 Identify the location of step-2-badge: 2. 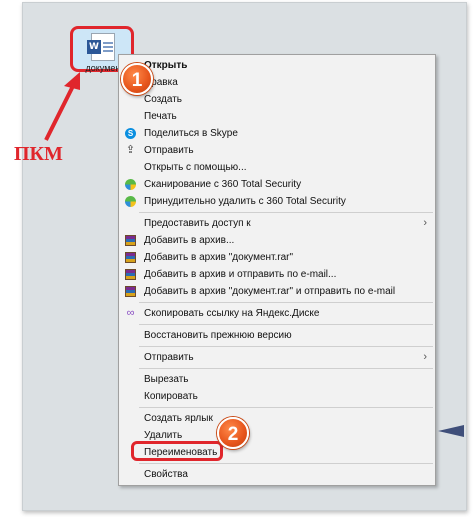
(233, 433).